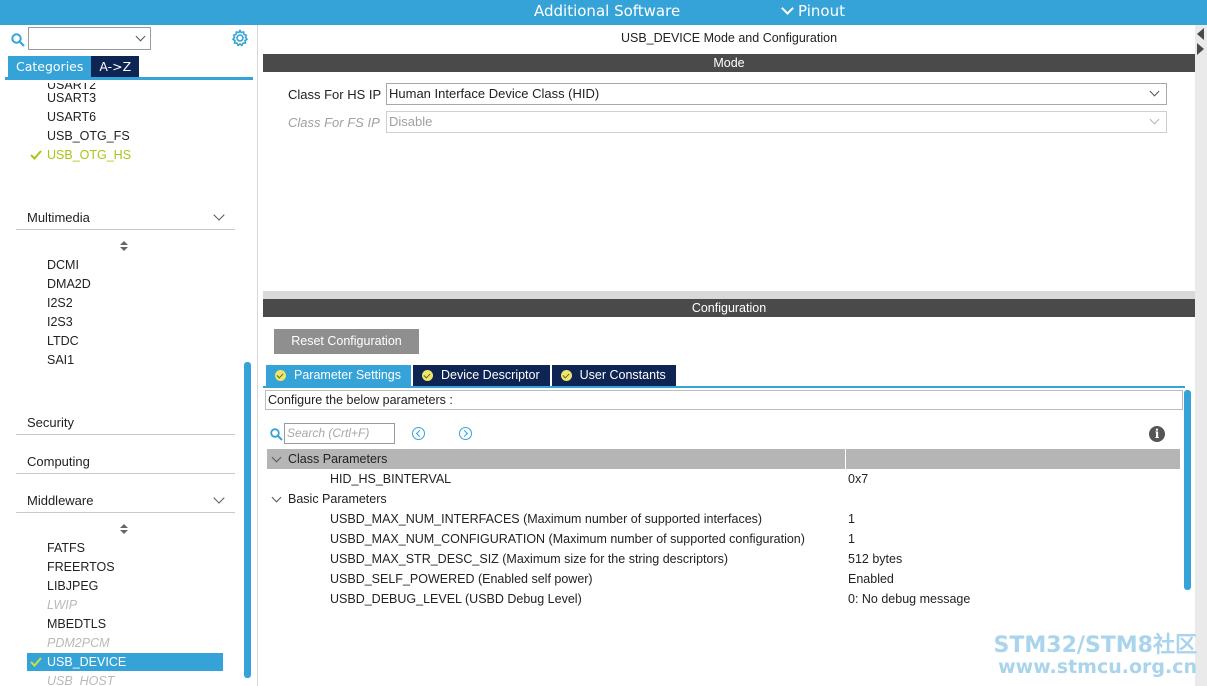 Image resolution: width=1207 pixels, height=686 pixels. I want to click on hint-text: Configure the below parameters :, so click(724, 400).